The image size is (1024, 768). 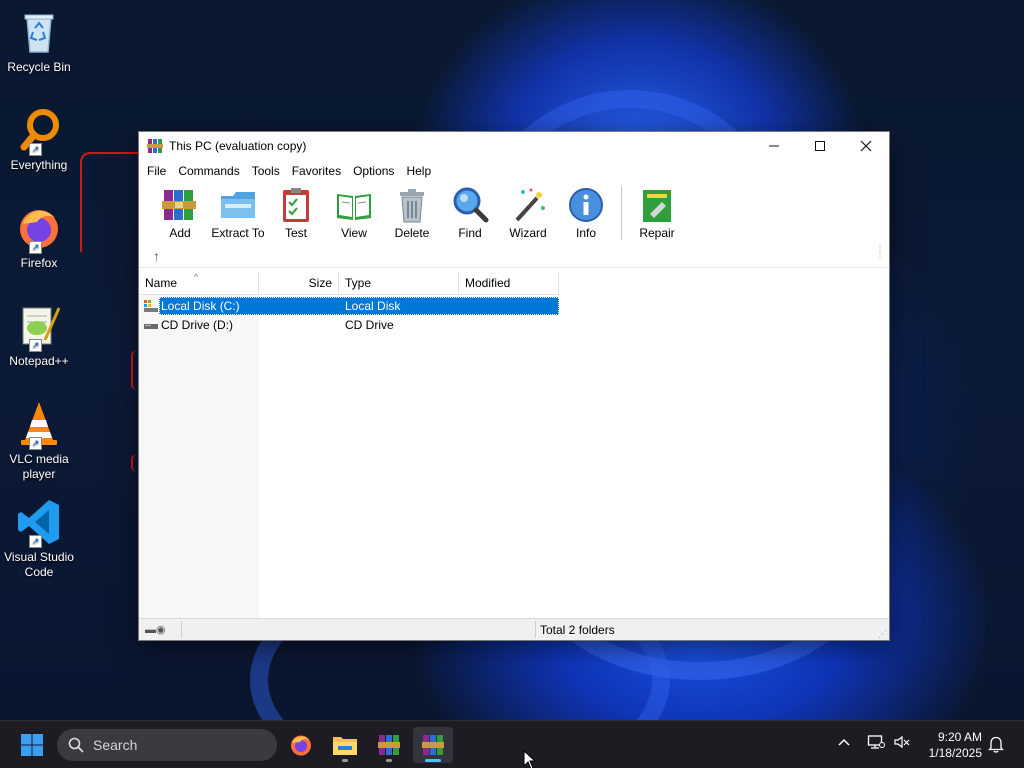 I want to click on row-name: Local Disk (C:), so click(x=200, y=306).